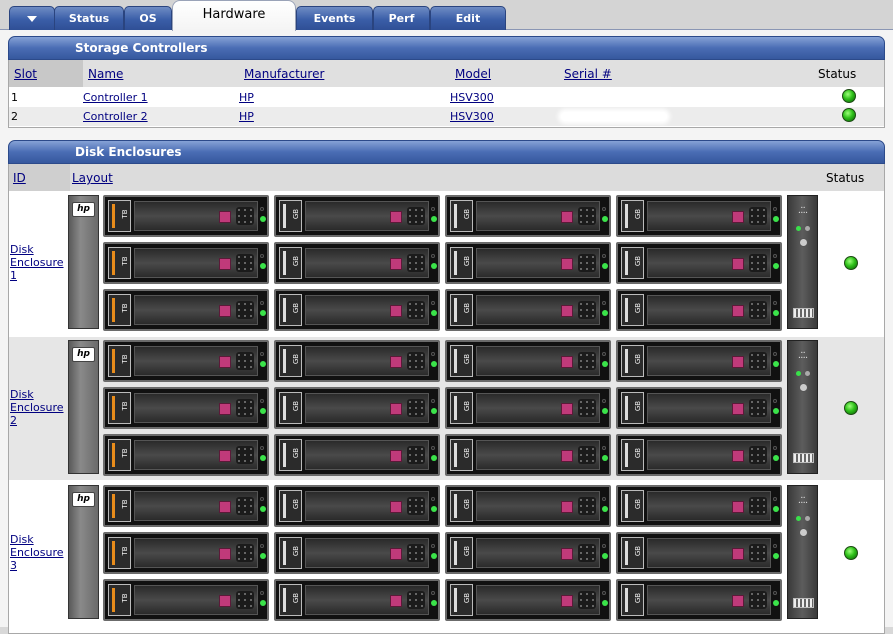 Image resolution: width=893 pixels, height=634 pixels. I want to click on io-connector-icon, so click(803, 313).